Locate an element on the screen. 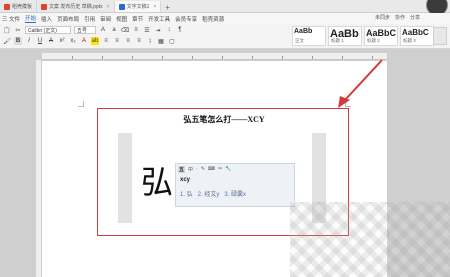  font-name-select: Calibri (正文) is located at coordinates (48, 30).